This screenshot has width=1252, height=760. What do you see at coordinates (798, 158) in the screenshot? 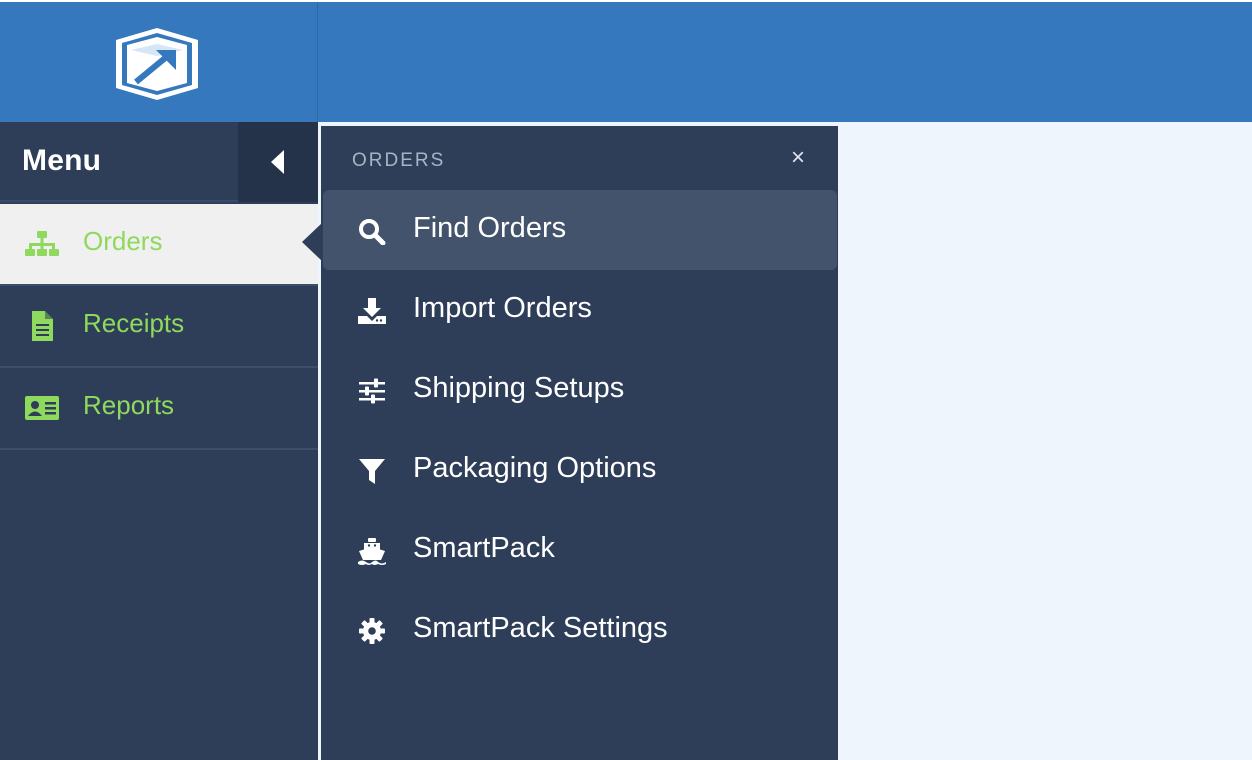
I see `close-button: ×` at bounding box center [798, 158].